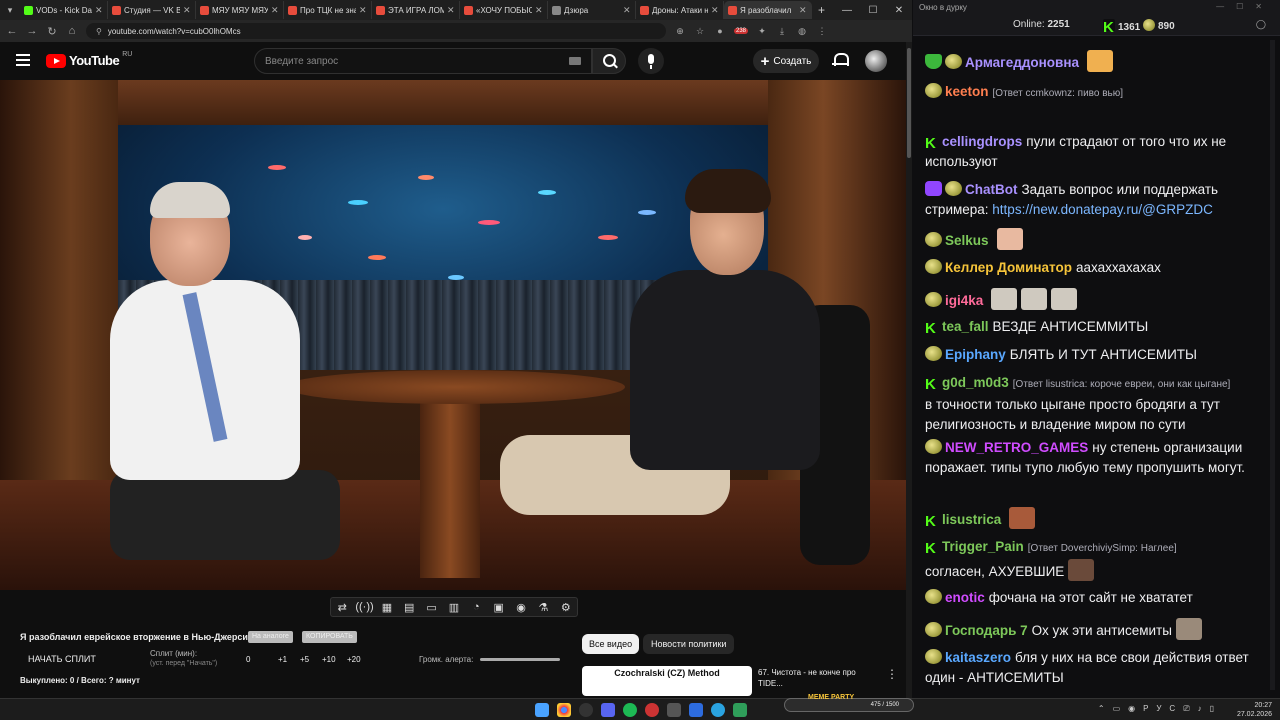 This screenshot has width=1280, height=720. What do you see at coordinates (409, 607) in the screenshot?
I see `film-icon: ▤` at bounding box center [409, 607].